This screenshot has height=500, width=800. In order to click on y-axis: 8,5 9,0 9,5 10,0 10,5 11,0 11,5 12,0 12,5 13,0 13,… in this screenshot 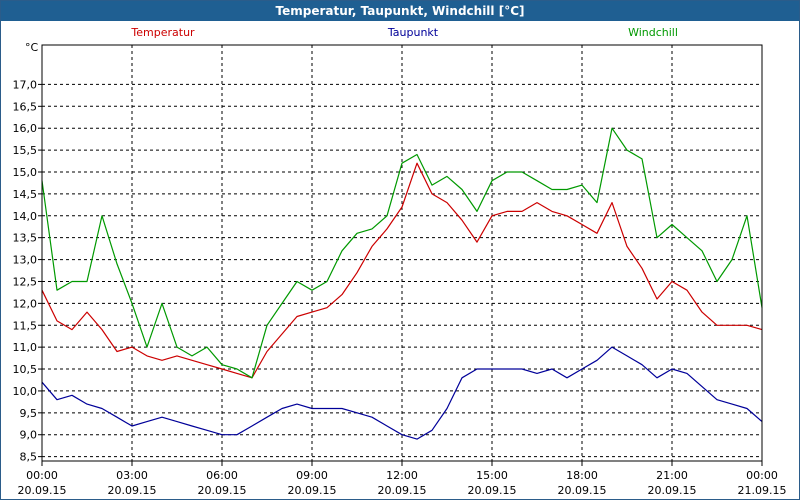, I will do `click(27, 271)`.